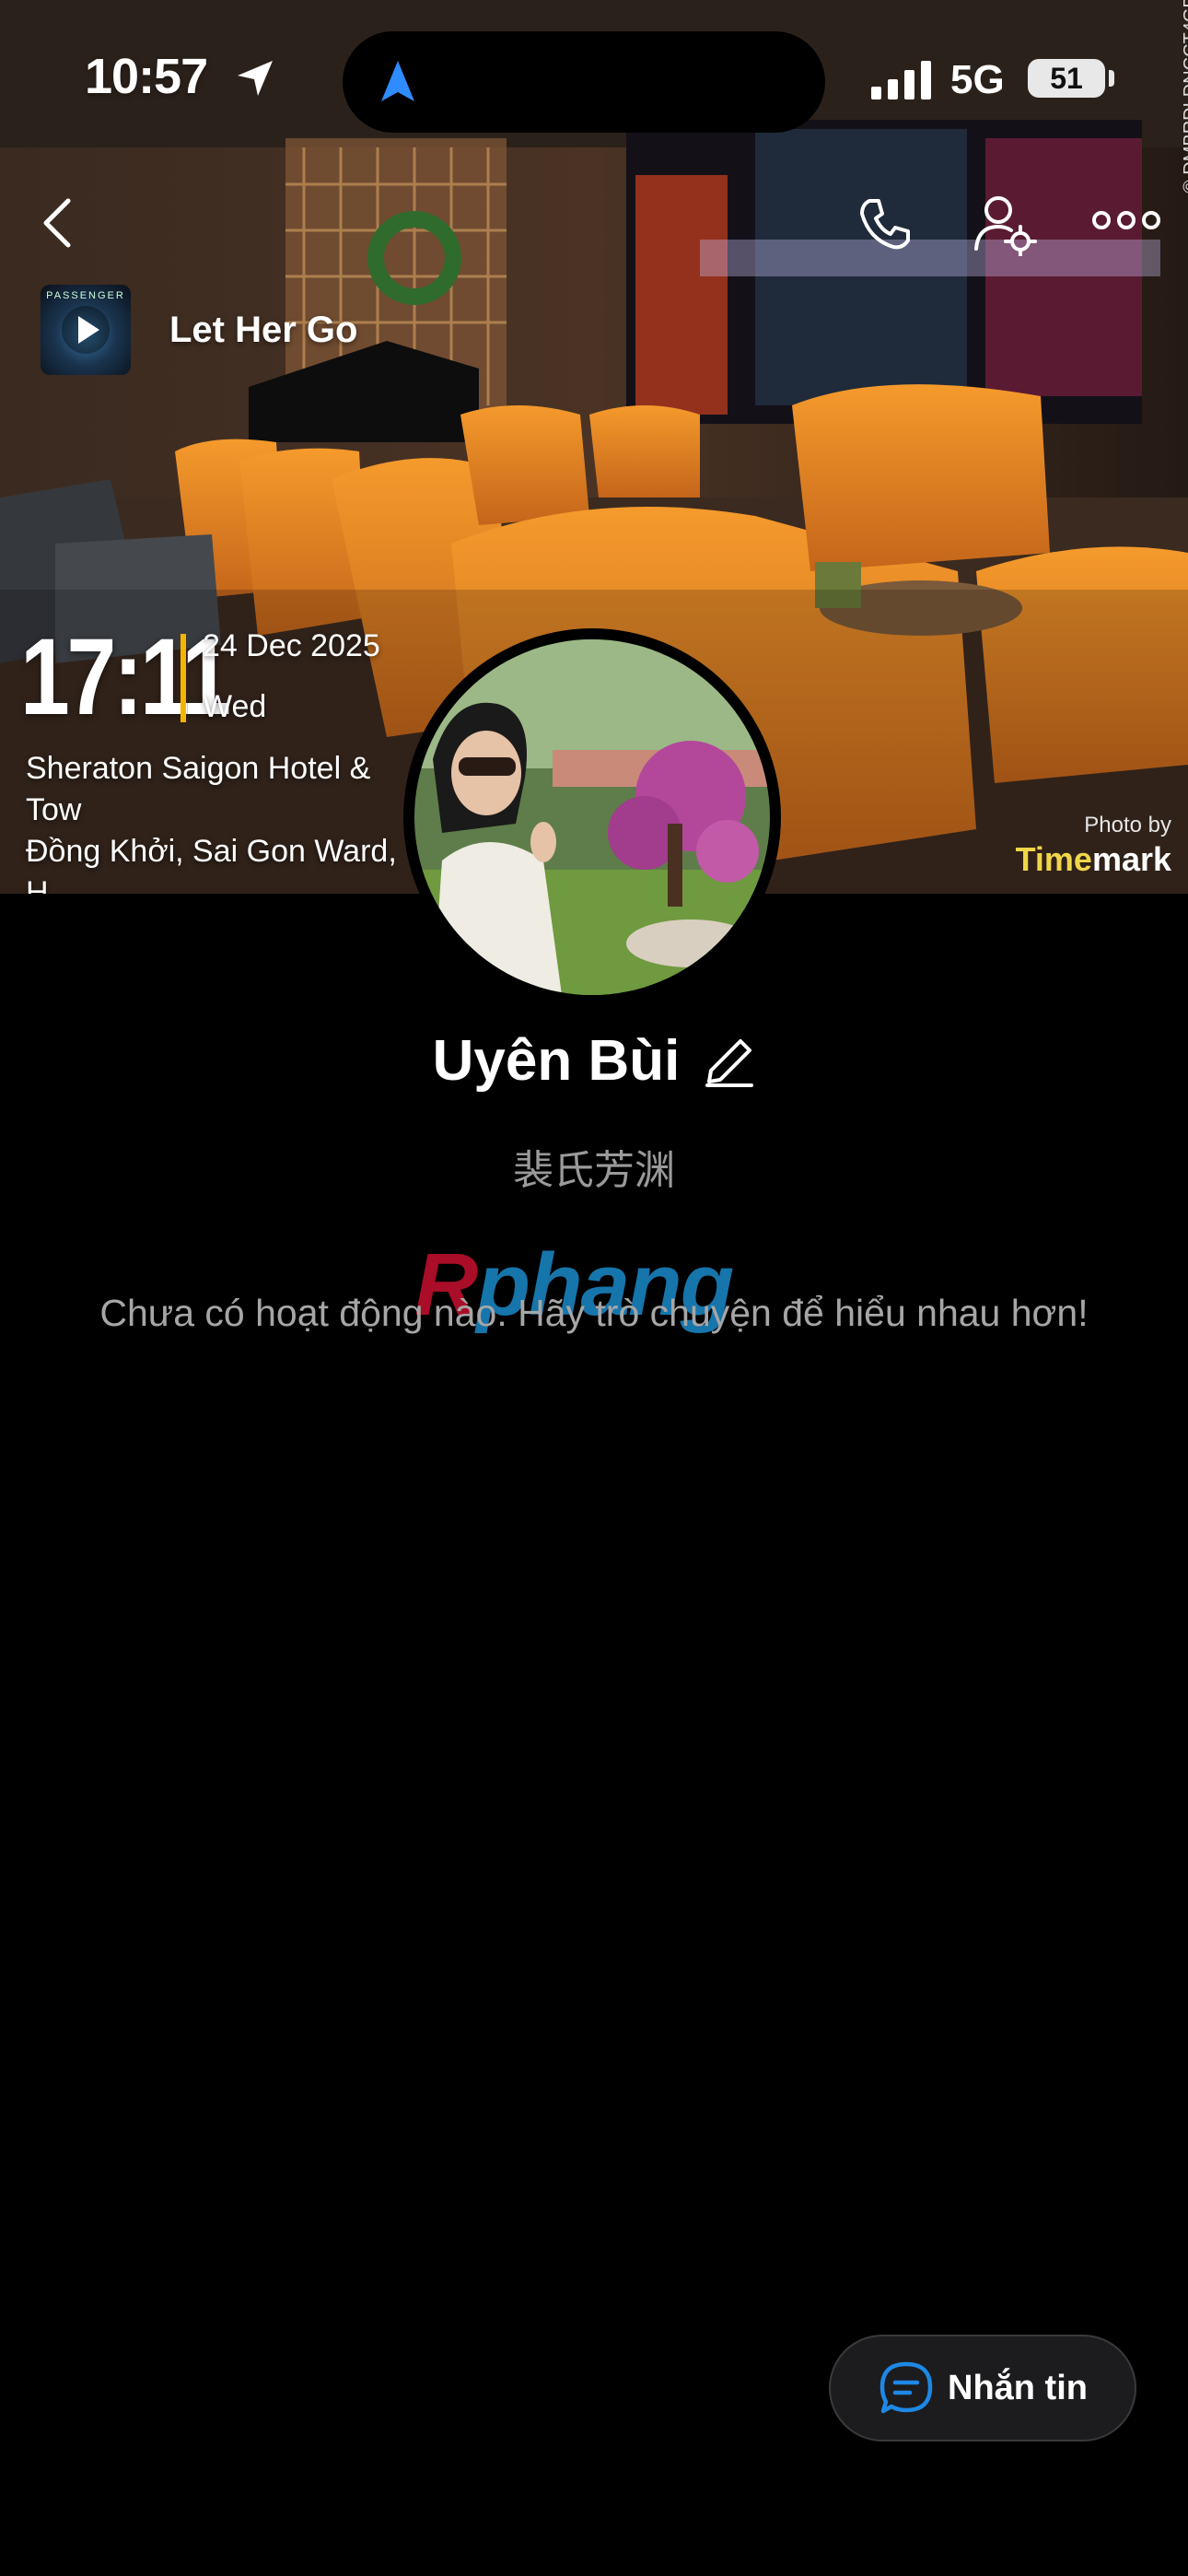  Describe the element at coordinates (977, 79) in the screenshot. I see `network-type: 5G` at that location.